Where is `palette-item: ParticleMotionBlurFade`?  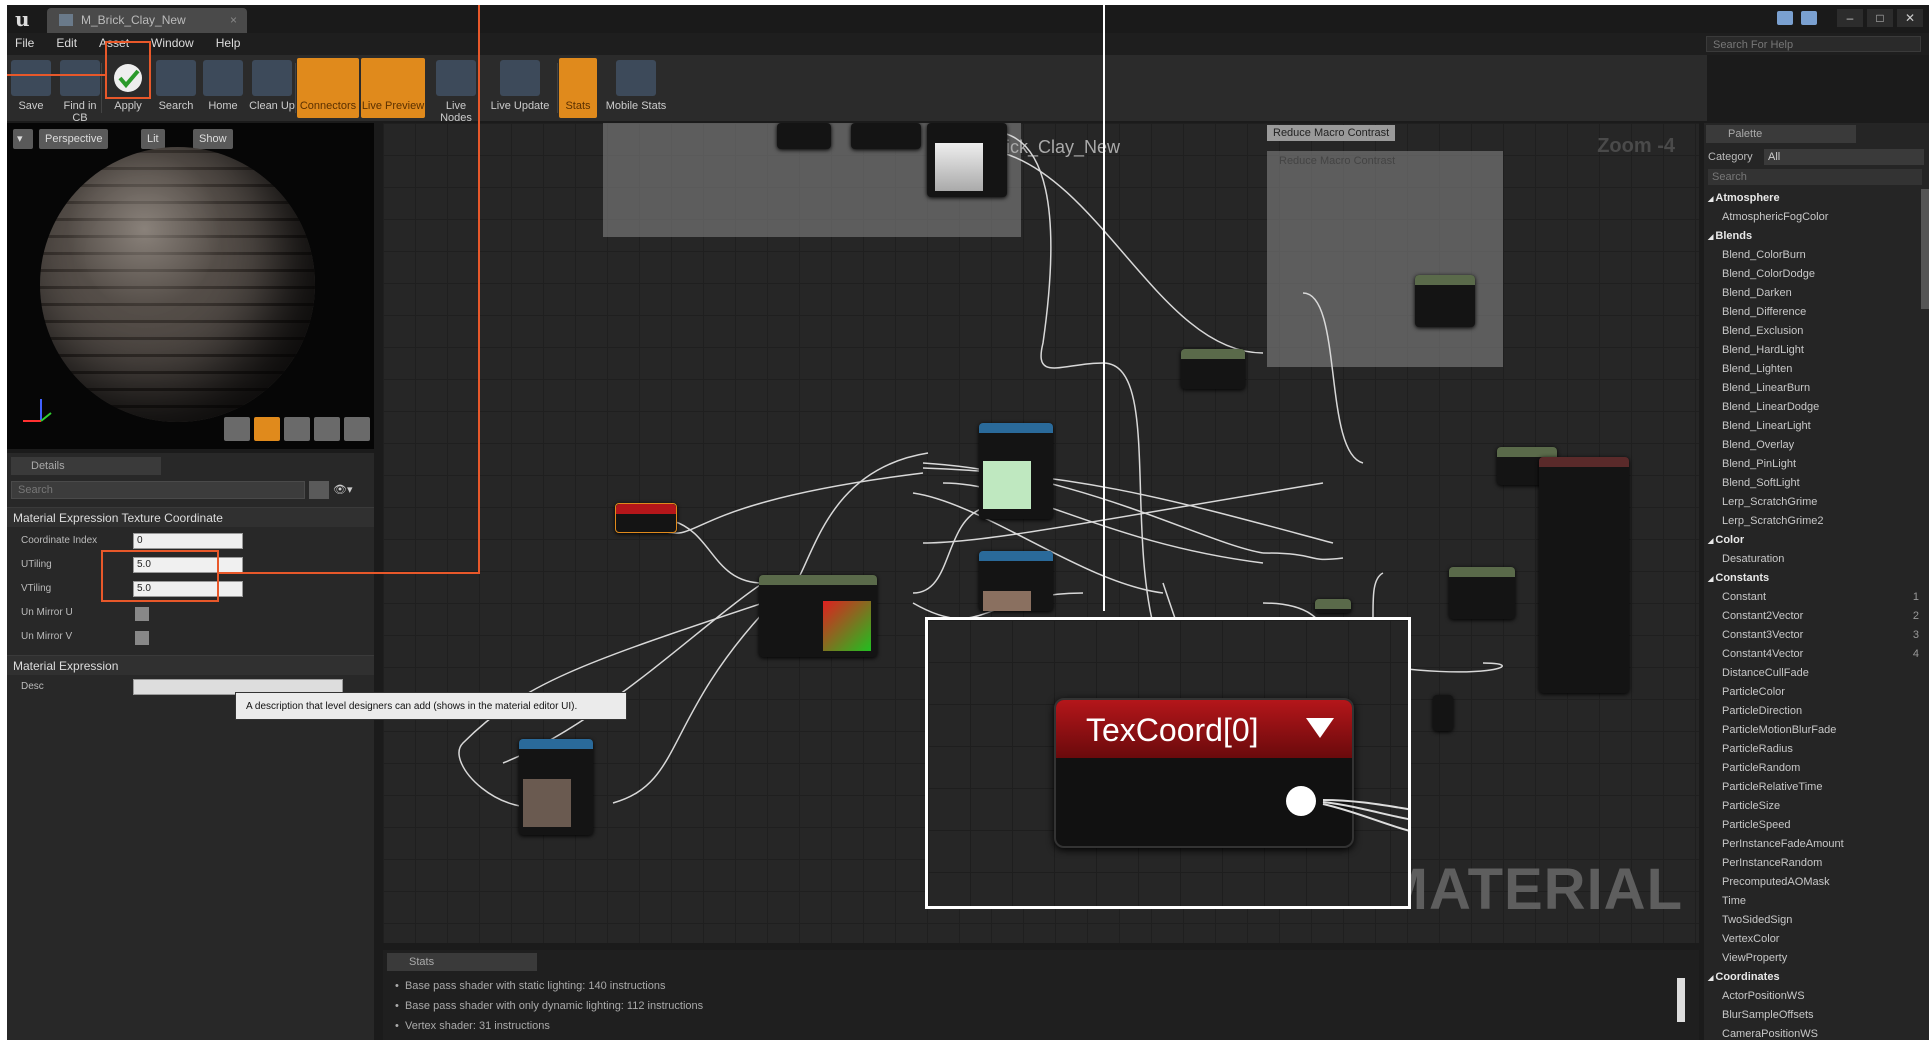
palette-item: ParticleMotionBlurFade is located at coordinates (1816, 730).